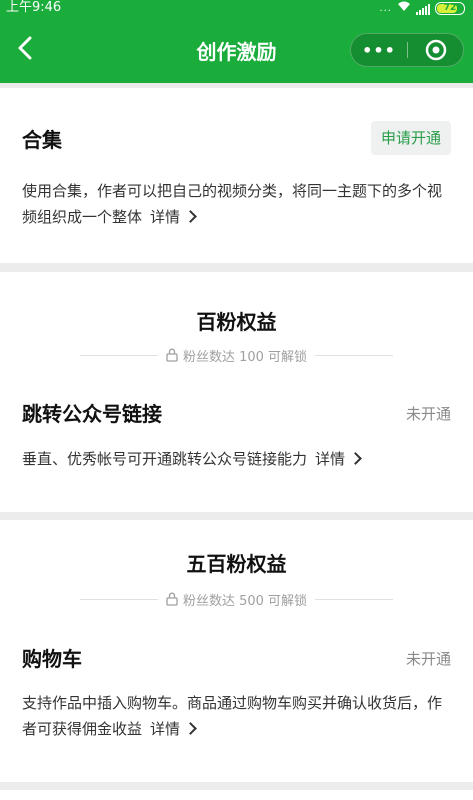  I want to click on close-button, so click(435, 50).